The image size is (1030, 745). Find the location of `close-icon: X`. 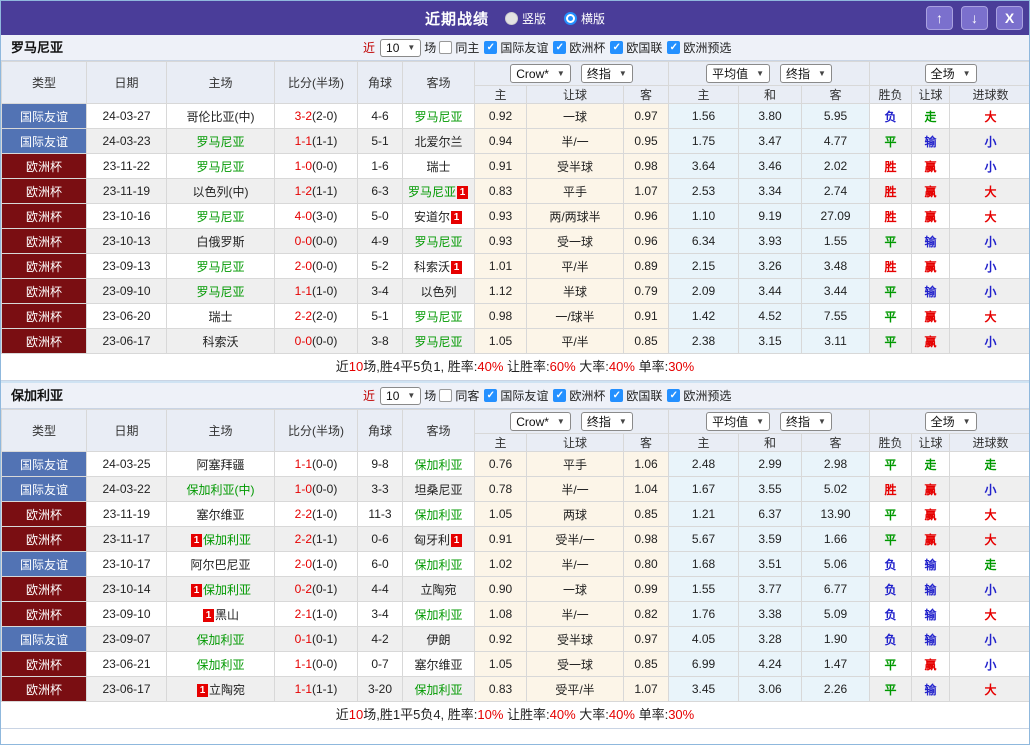

close-icon: X is located at coordinates (1009, 18).